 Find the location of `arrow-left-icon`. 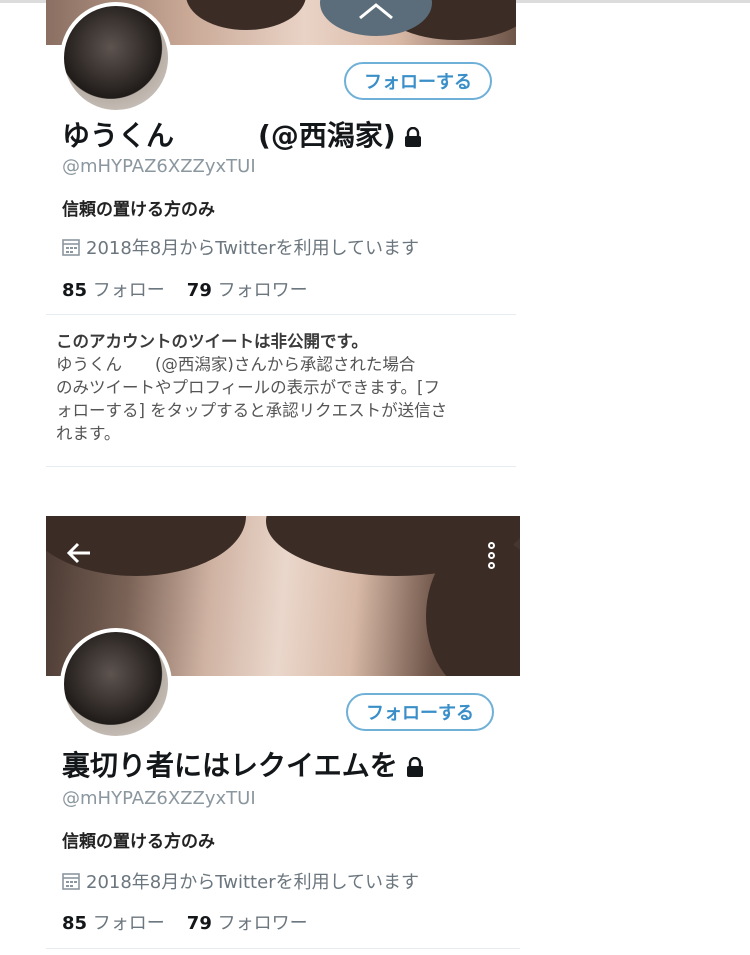

arrow-left-icon is located at coordinates (78, 553).